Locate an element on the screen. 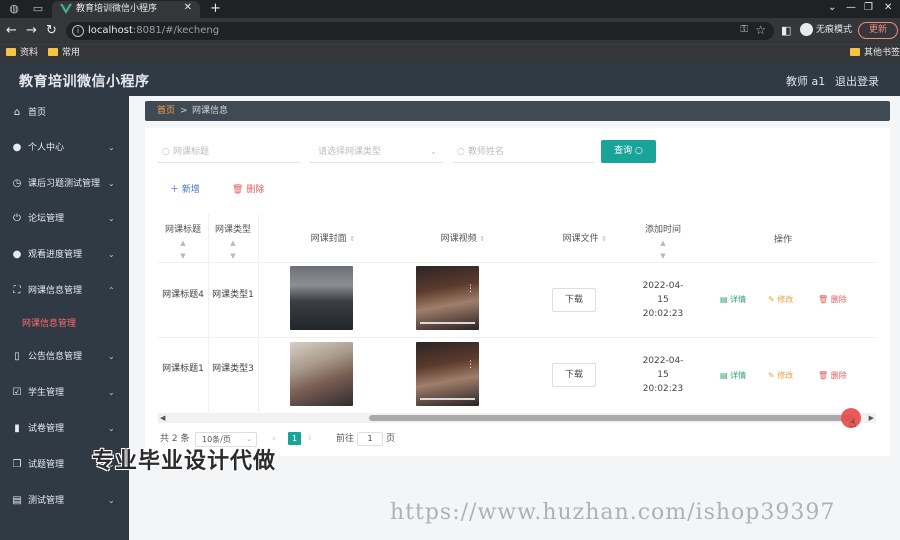 This screenshot has width=900, height=540. header-time: 添加时间 ▲ ▼ is located at coordinates (663, 243).